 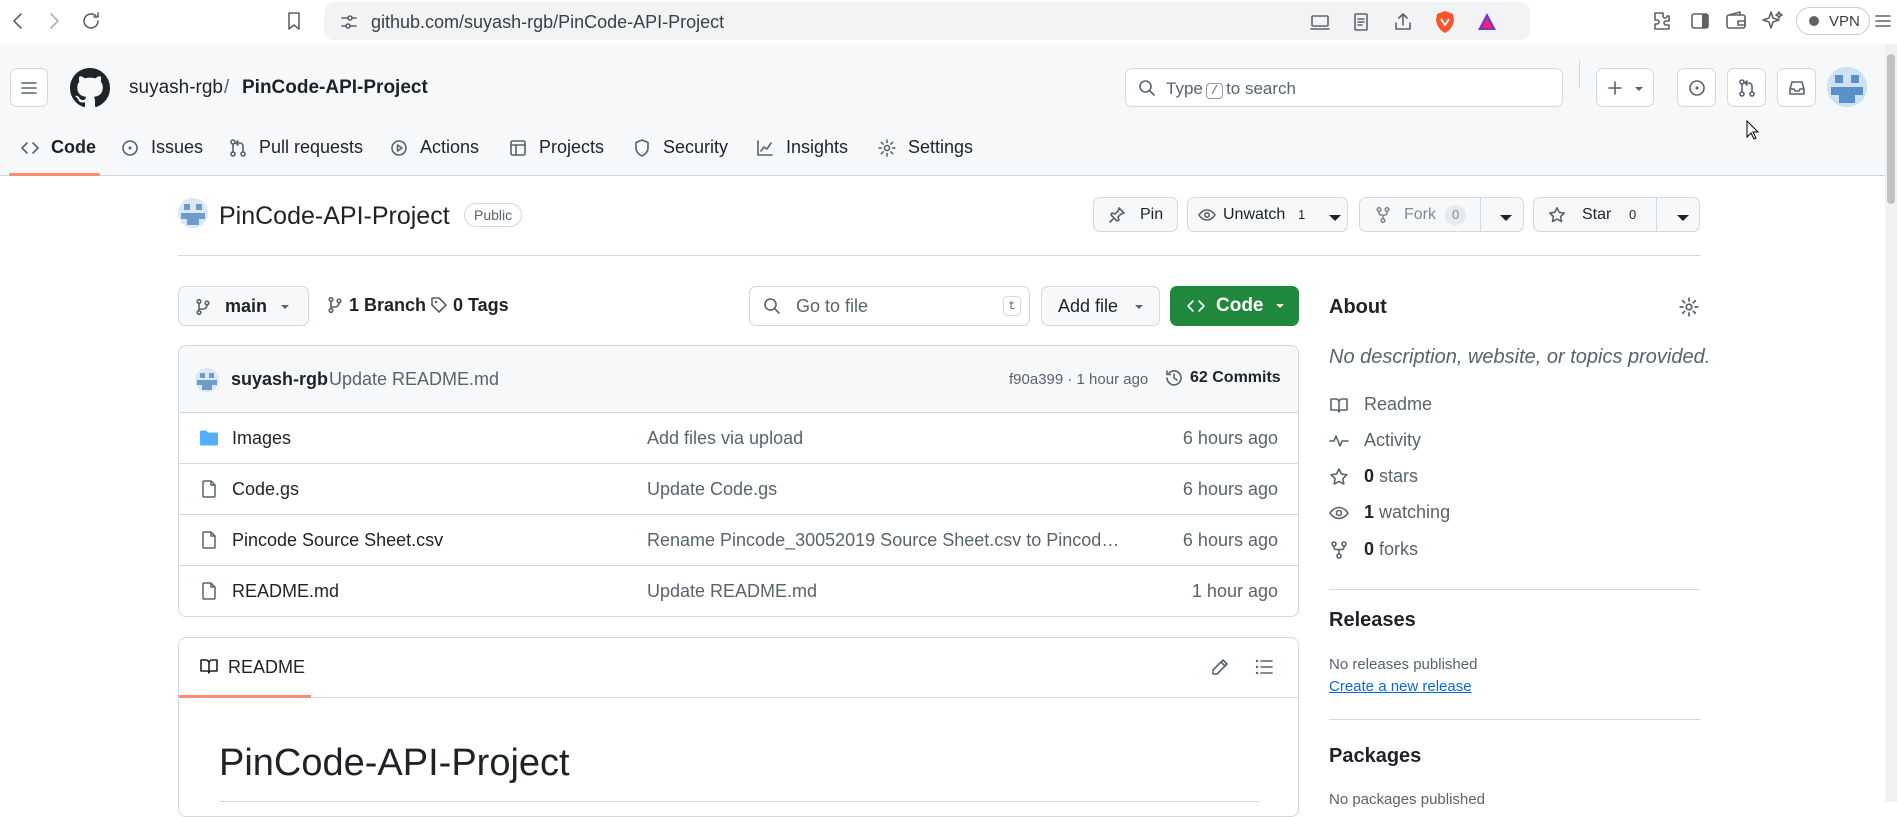 I want to click on file-row: Code.gs Update Code.gs 6 hours ago, so click(x=738, y=489).